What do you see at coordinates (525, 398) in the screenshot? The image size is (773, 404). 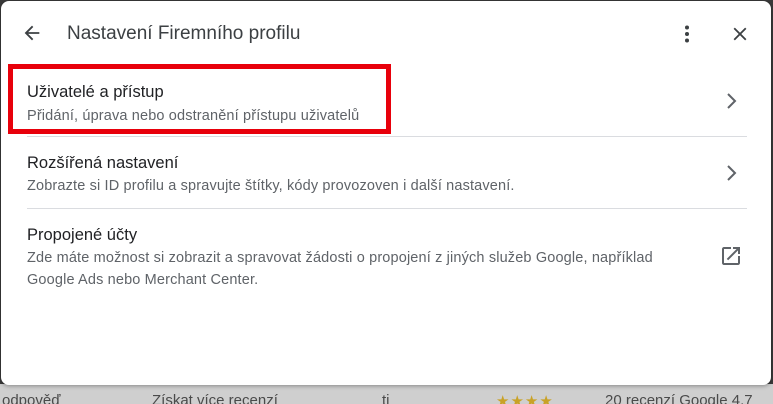 I see `star-rating: ★★★★` at bounding box center [525, 398].